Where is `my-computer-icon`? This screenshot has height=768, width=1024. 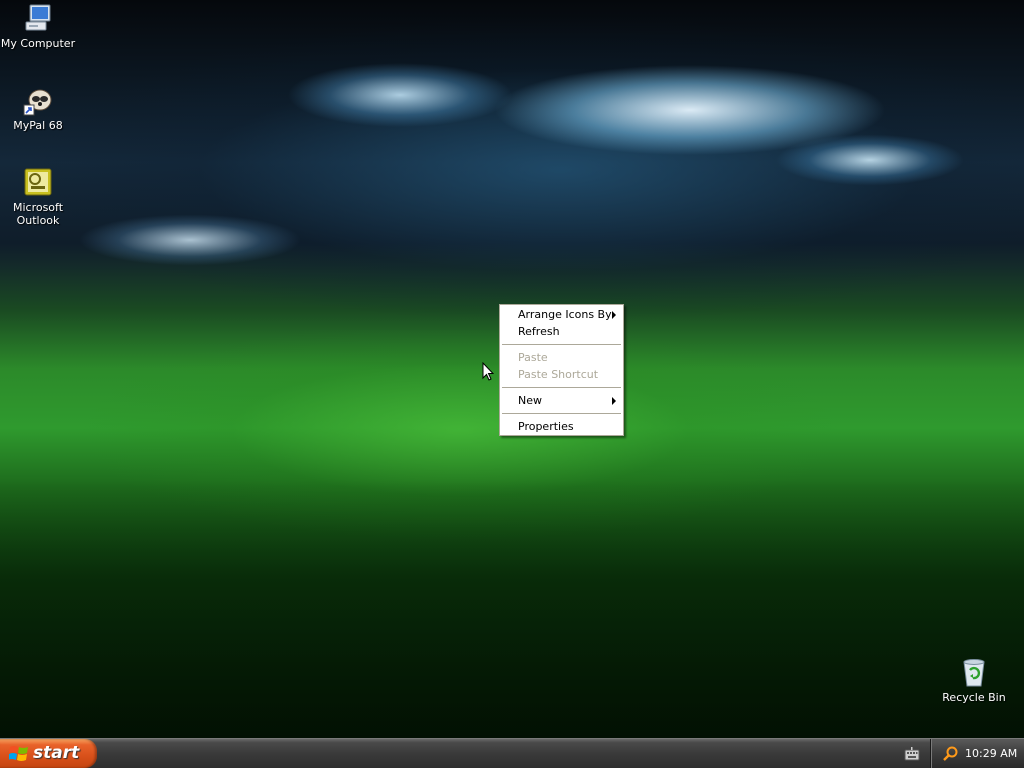
my-computer-icon is located at coordinates (38, 17).